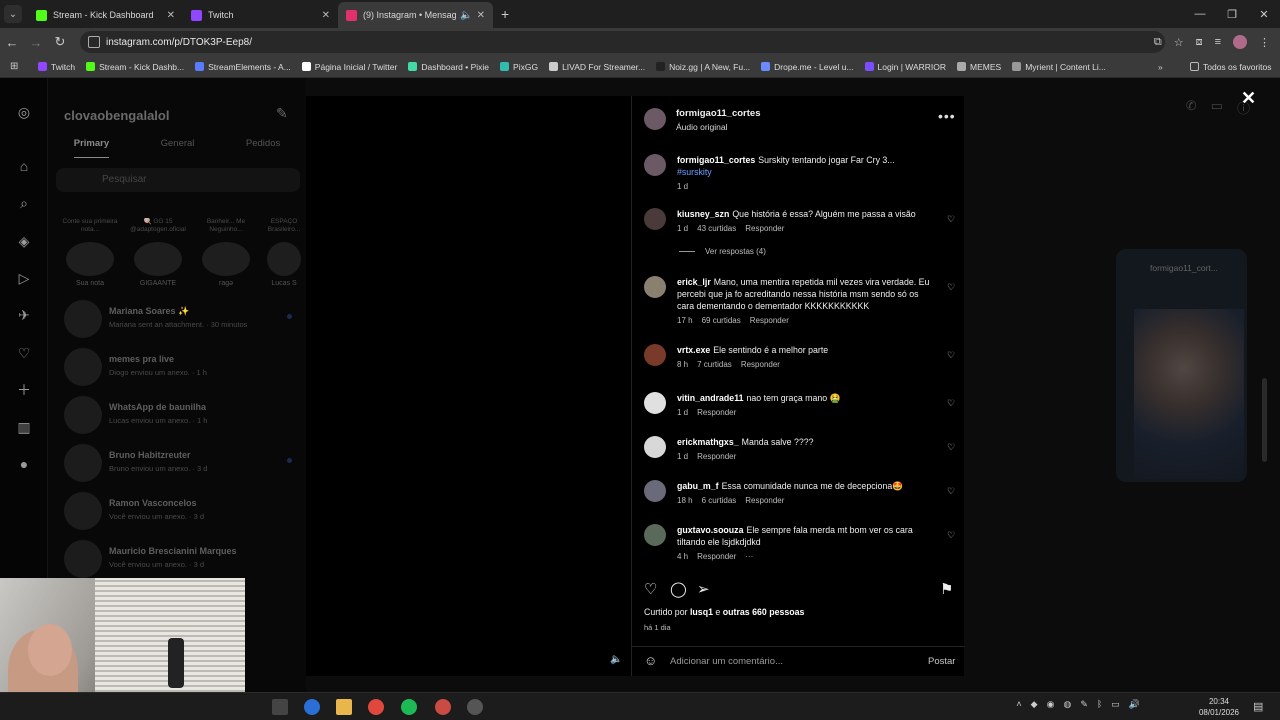 The height and width of the screenshot is (720, 1280). What do you see at coordinates (1240, 42) in the screenshot?
I see `profile-avatar` at bounding box center [1240, 42].